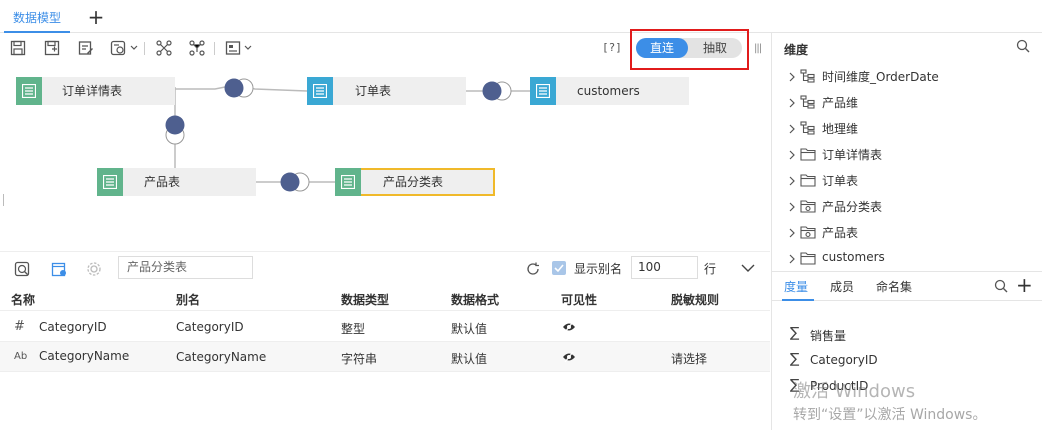 The height and width of the screenshot is (430, 1042). I want to click on col-header-visibility: 可见性, so click(579, 300).